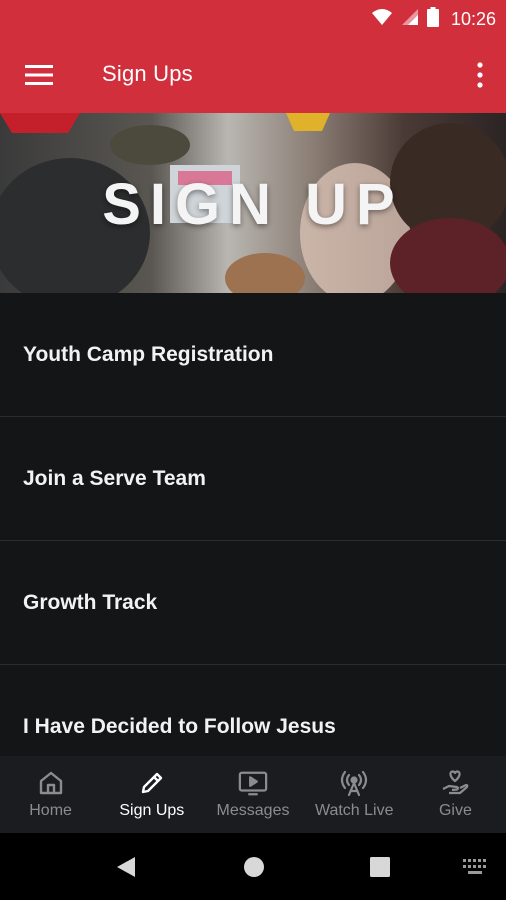 This screenshot has width=506, height=900. Describe the element at coordinates (253, 19) in the screenshot. I see `status-bar: 10:26` at that location.